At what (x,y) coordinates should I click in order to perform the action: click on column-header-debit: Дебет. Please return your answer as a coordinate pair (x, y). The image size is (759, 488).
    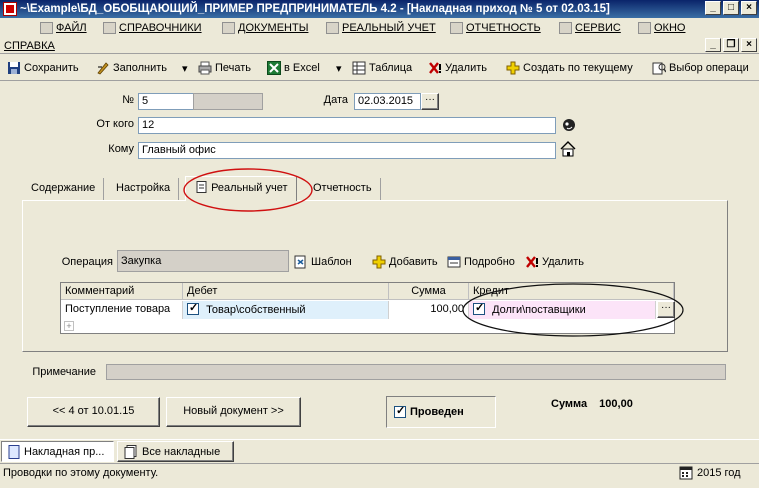
    Looking at the image, I should click on (286, 291).